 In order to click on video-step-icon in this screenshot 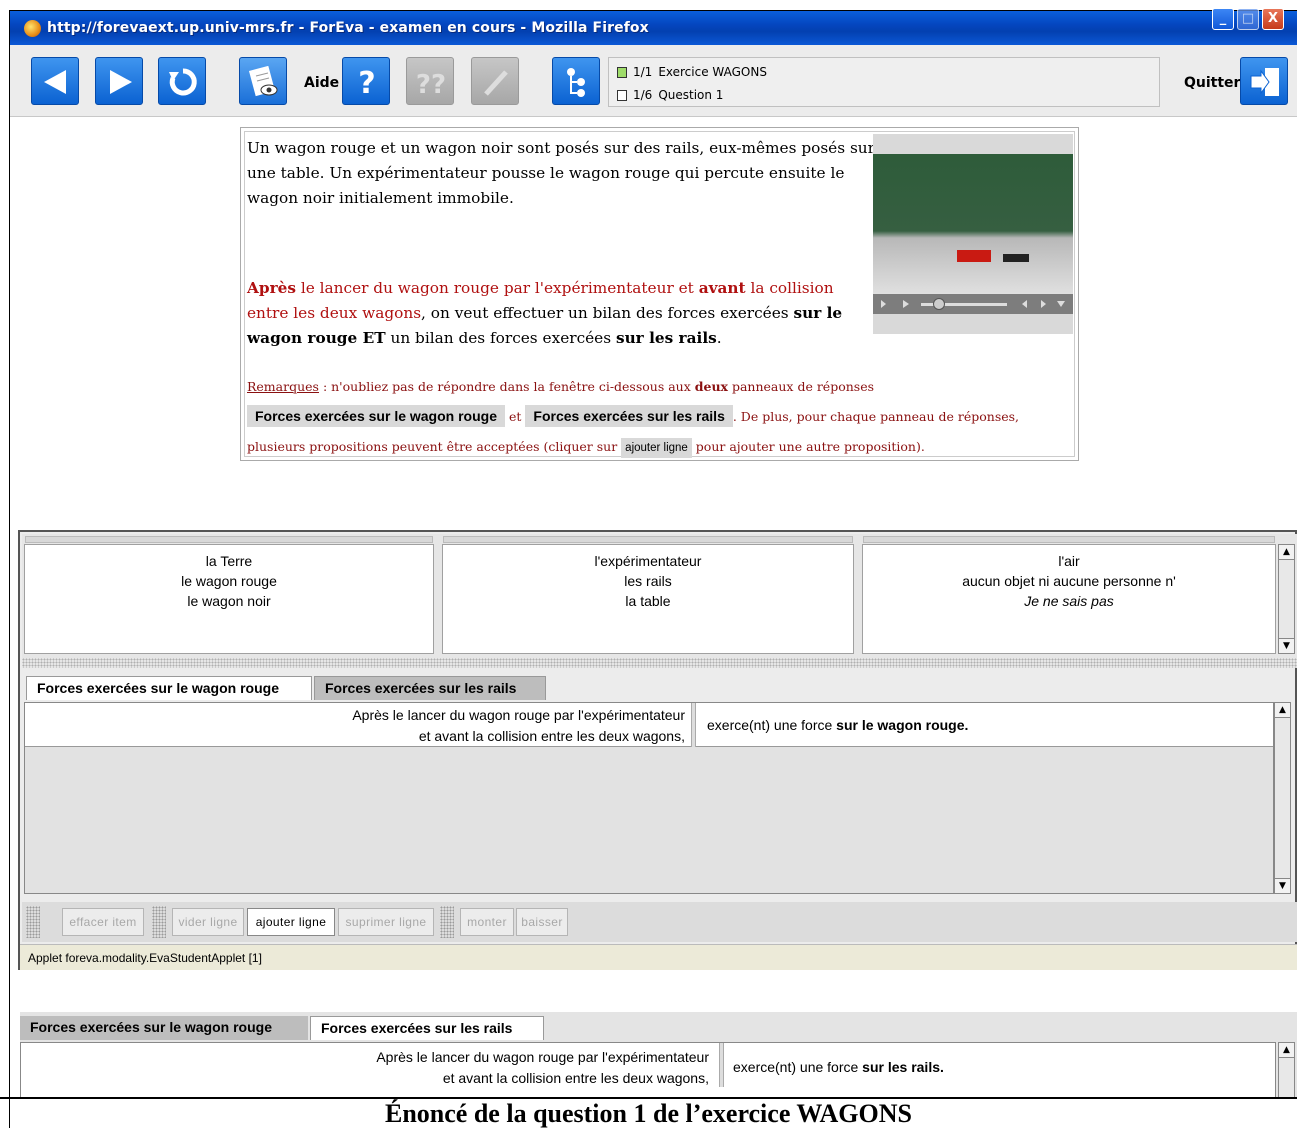, I will do `click(1044, 304)`.